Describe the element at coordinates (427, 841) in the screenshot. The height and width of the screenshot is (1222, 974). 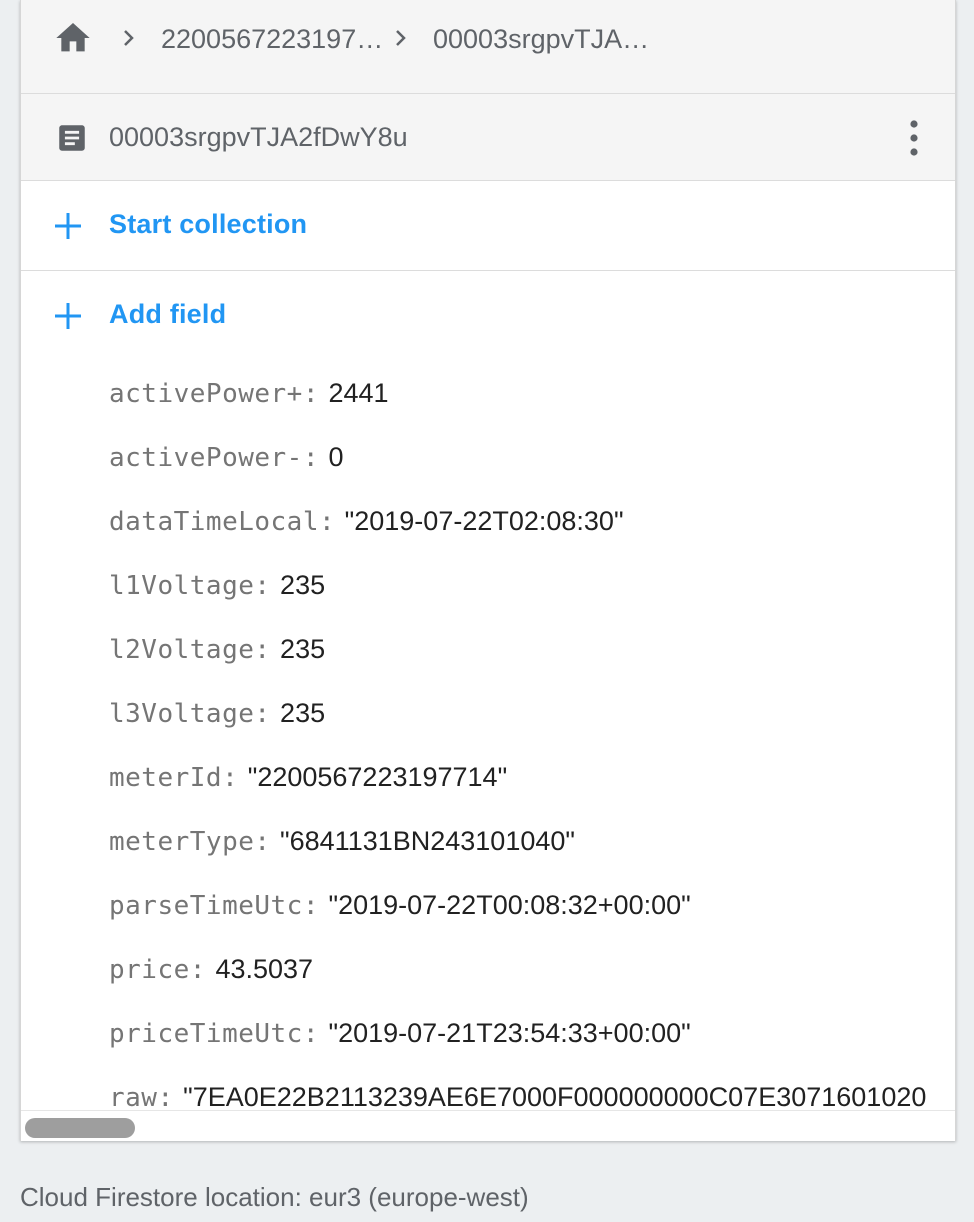
I see `field-value: "6841131BN243101040"` at that location.